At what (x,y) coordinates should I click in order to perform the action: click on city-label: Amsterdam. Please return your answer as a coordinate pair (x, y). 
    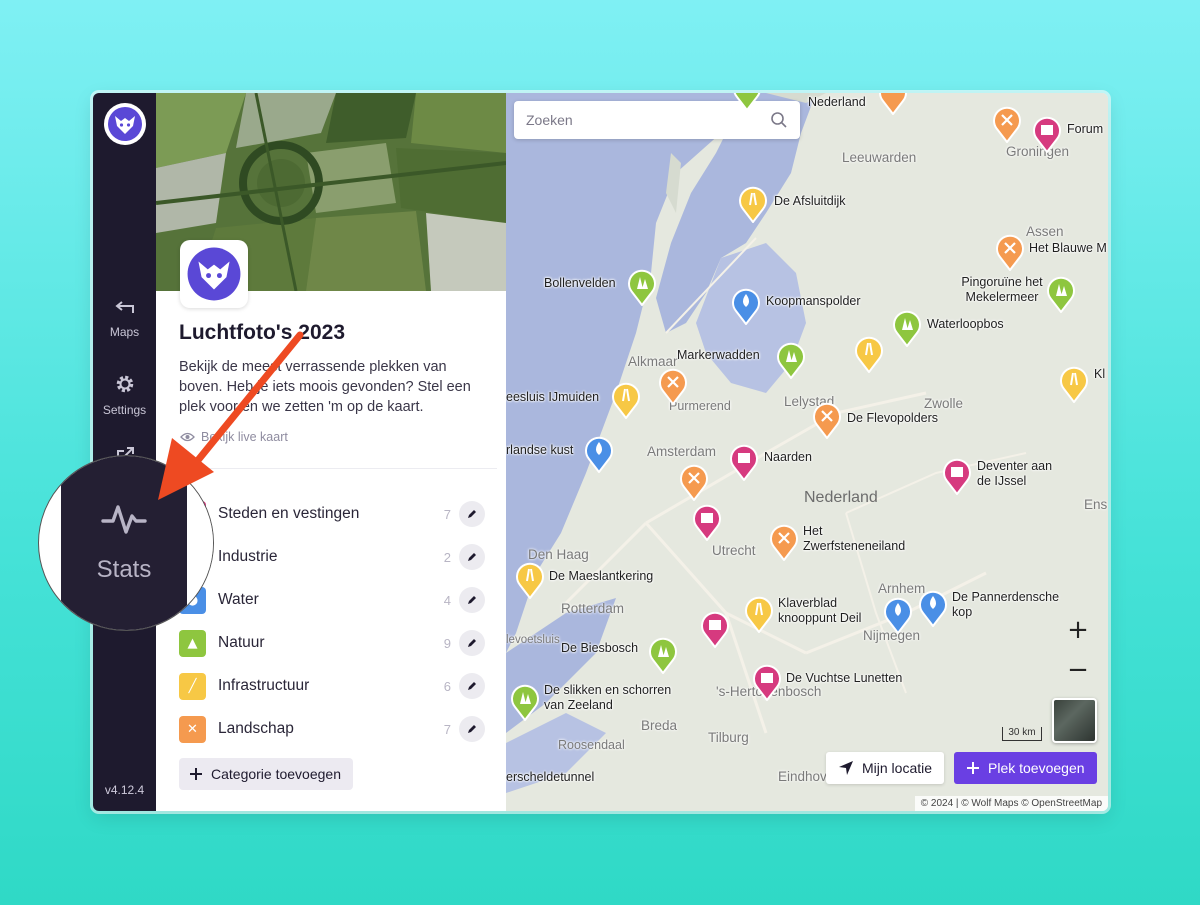
    Looking at the image, I should click on (682, 451).